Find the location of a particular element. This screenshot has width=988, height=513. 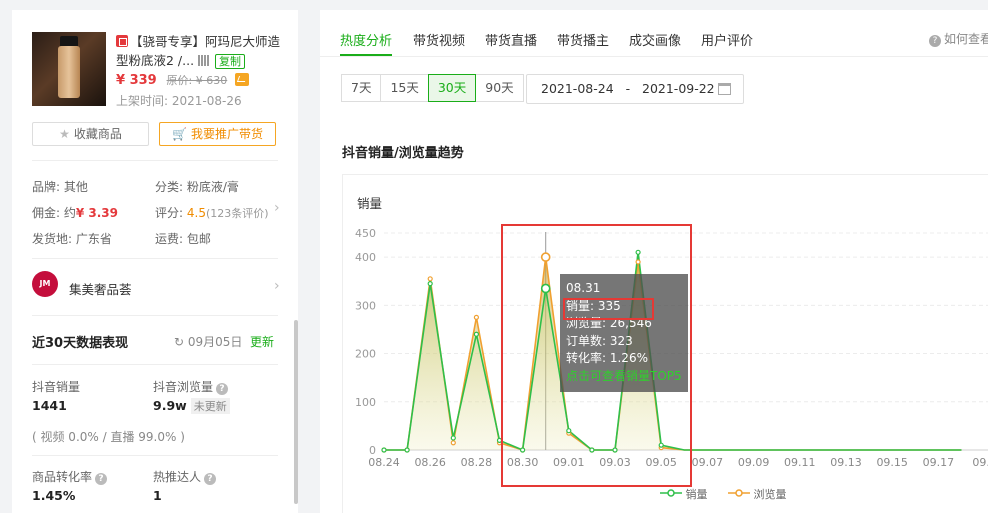

x-tick-label: 09.11 is located at coordinates (800, 462).